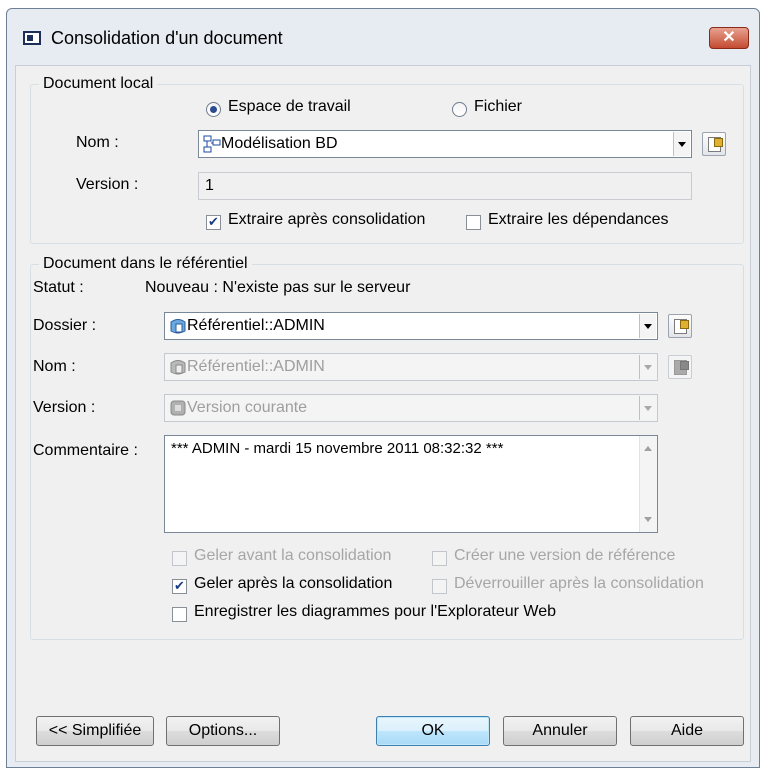 The height and width of the screenshot is (772, 765). What do you see at coordinates (178, 408) in the screenshot?
I see `version-icon` at bounding box center [178, 408].